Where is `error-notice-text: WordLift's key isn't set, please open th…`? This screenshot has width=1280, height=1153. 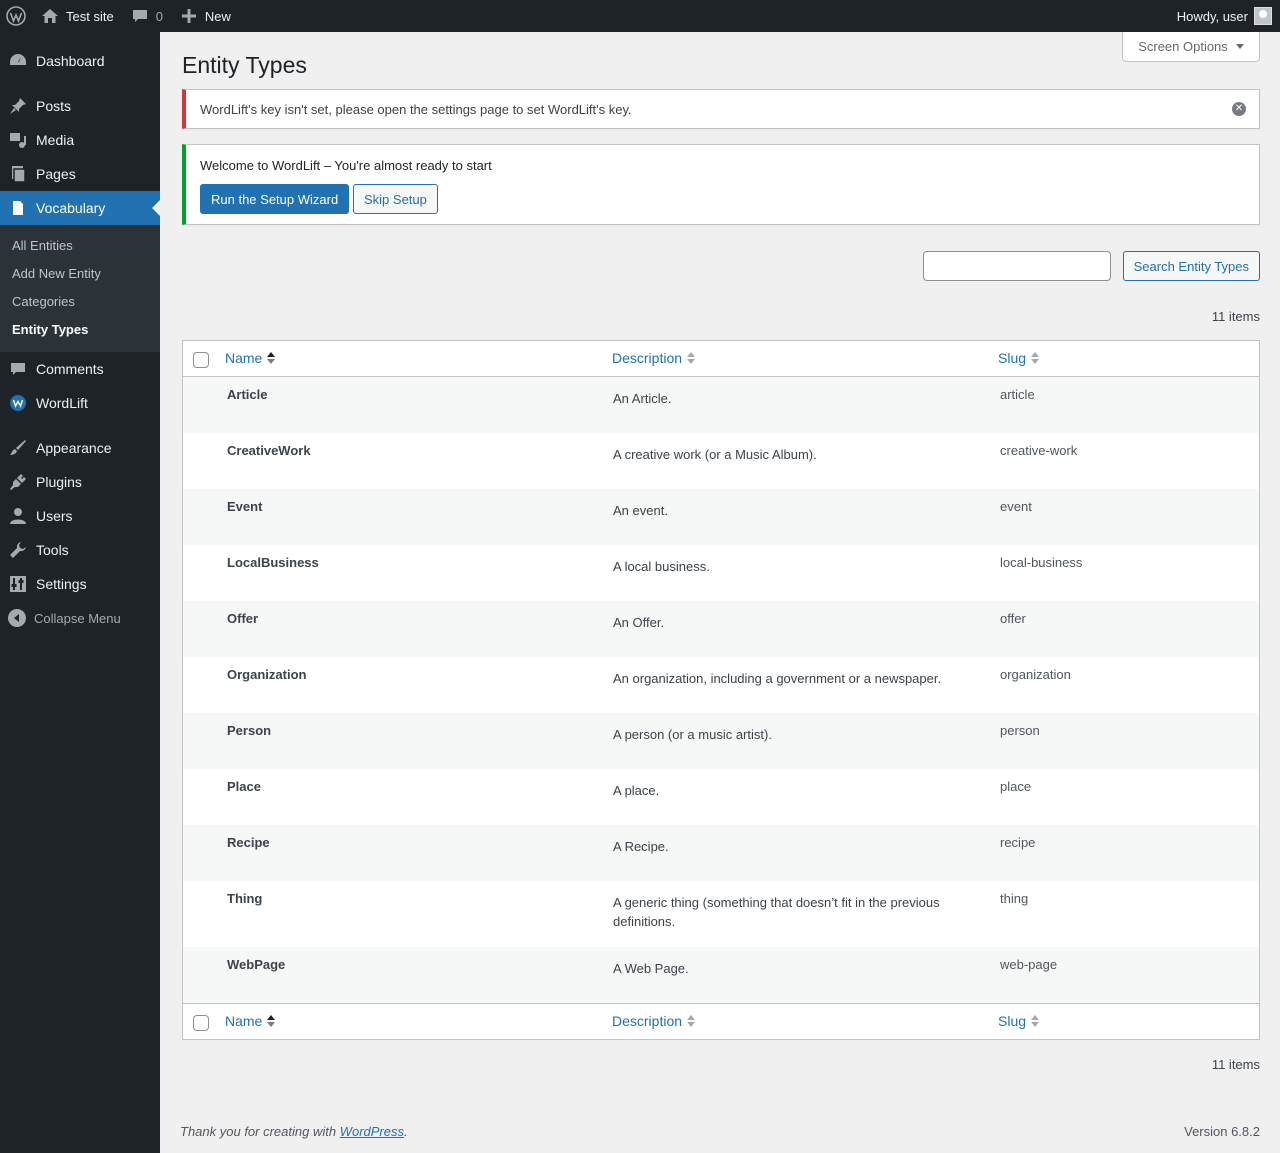 error-notice-text: WordLift's key isn't set, please open th… is located at coordinates (416, 109).